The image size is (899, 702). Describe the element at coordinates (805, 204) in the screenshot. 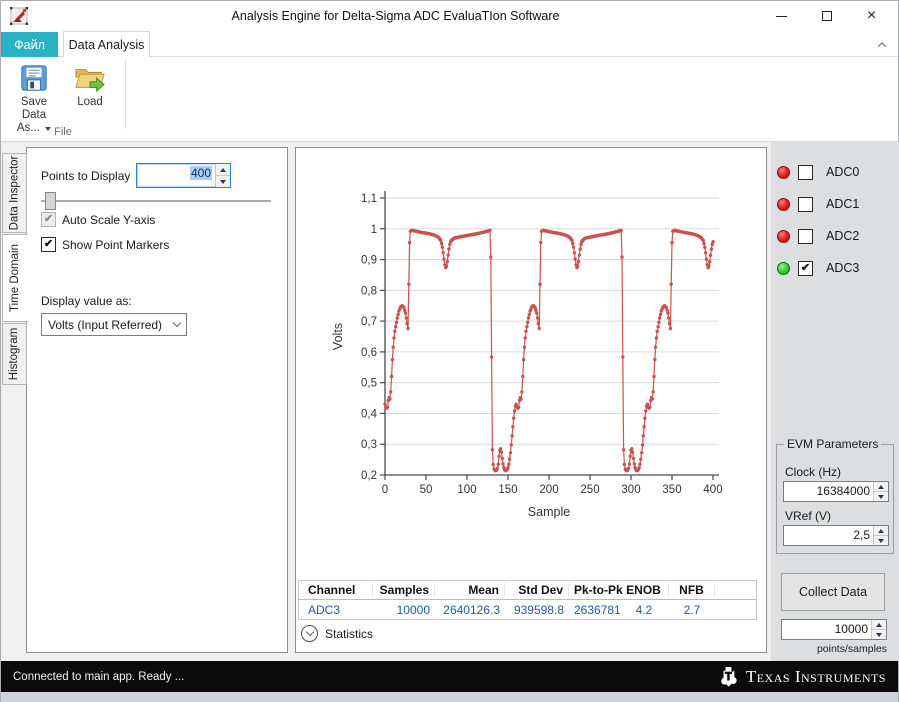

I see `checkbox-adc1` at that location.